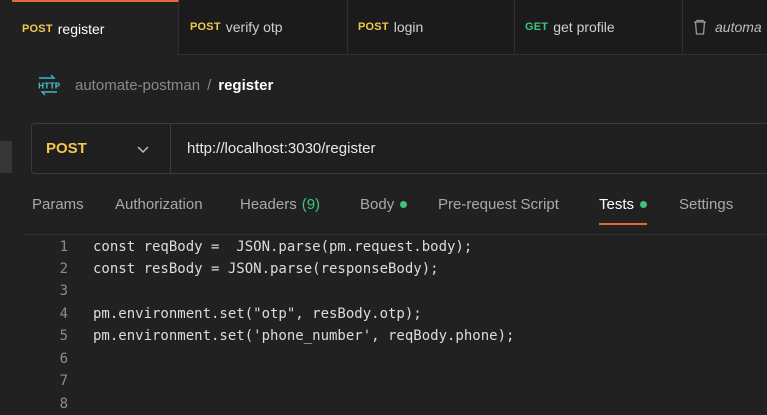 The image size is (767, 415). Describe the element at coordinates (58, 381) in the screenshot. I see `code-line: 7` at that location.